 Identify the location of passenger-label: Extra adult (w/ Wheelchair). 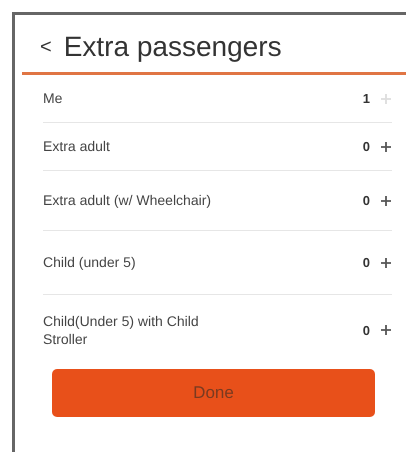
(127, 200).